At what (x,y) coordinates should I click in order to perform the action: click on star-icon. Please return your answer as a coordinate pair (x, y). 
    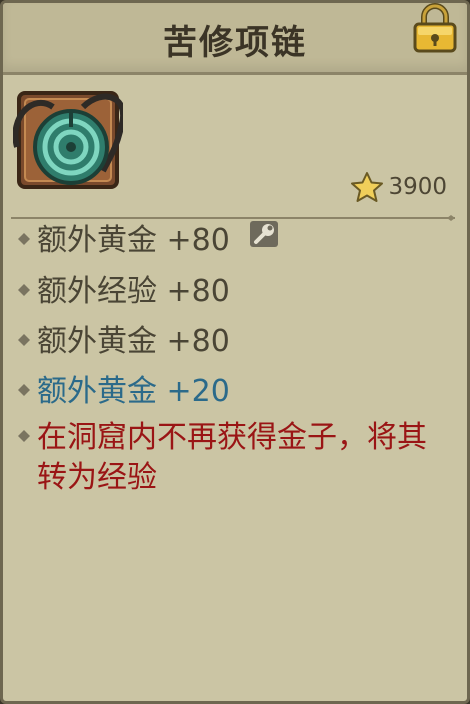
    Looking at the image, I should click on (367, 187).